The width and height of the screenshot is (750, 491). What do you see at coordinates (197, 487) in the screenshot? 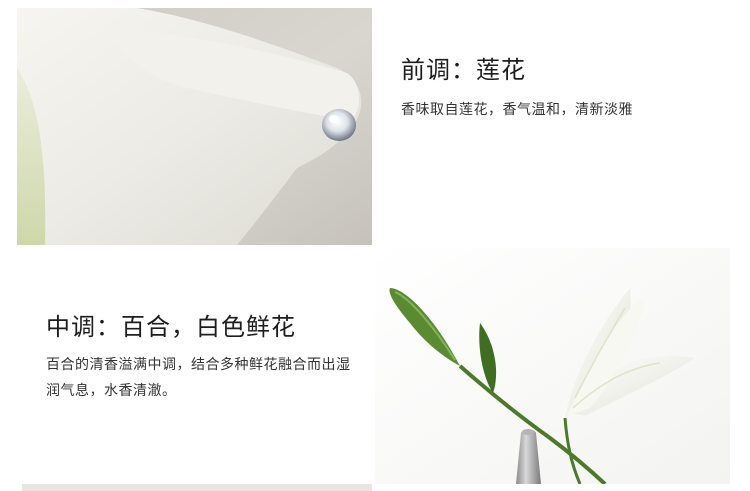
I see `next-image-strip` at bounding box center [197, 487].